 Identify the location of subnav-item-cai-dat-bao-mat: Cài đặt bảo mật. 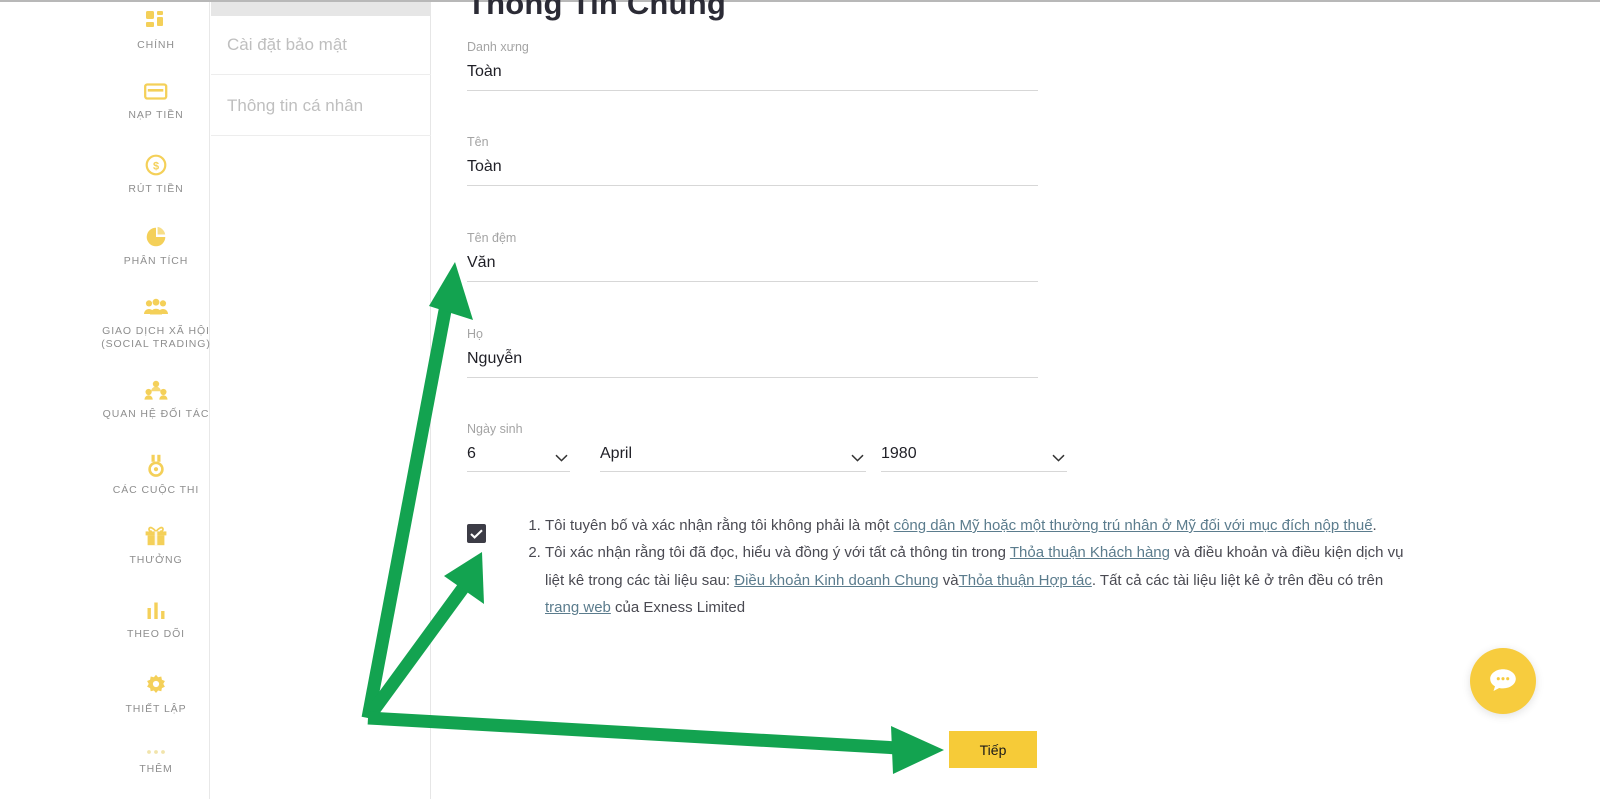
(321, 45).